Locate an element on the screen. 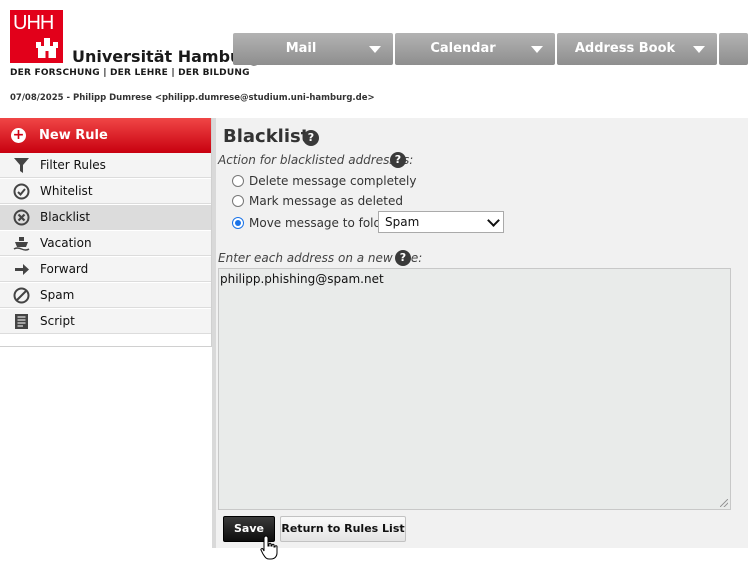  resize-handle is located at coordinates (724, 503).